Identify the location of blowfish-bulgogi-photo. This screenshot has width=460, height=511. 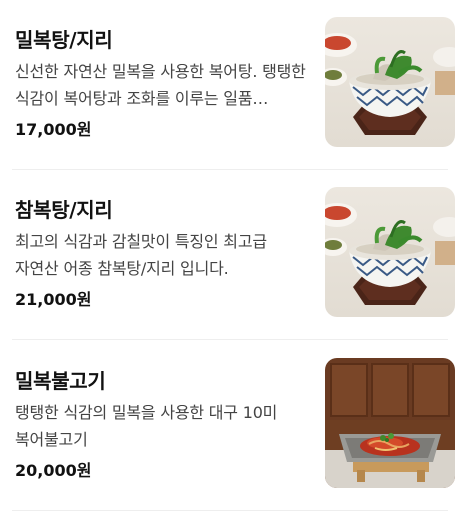
(390, 423).